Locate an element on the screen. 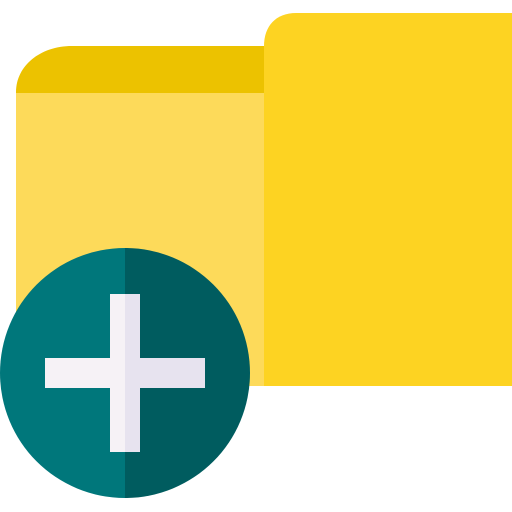 The width and height of the screenshot is (512, 512). plus-vertical-left is located at coordinates (117, 373).